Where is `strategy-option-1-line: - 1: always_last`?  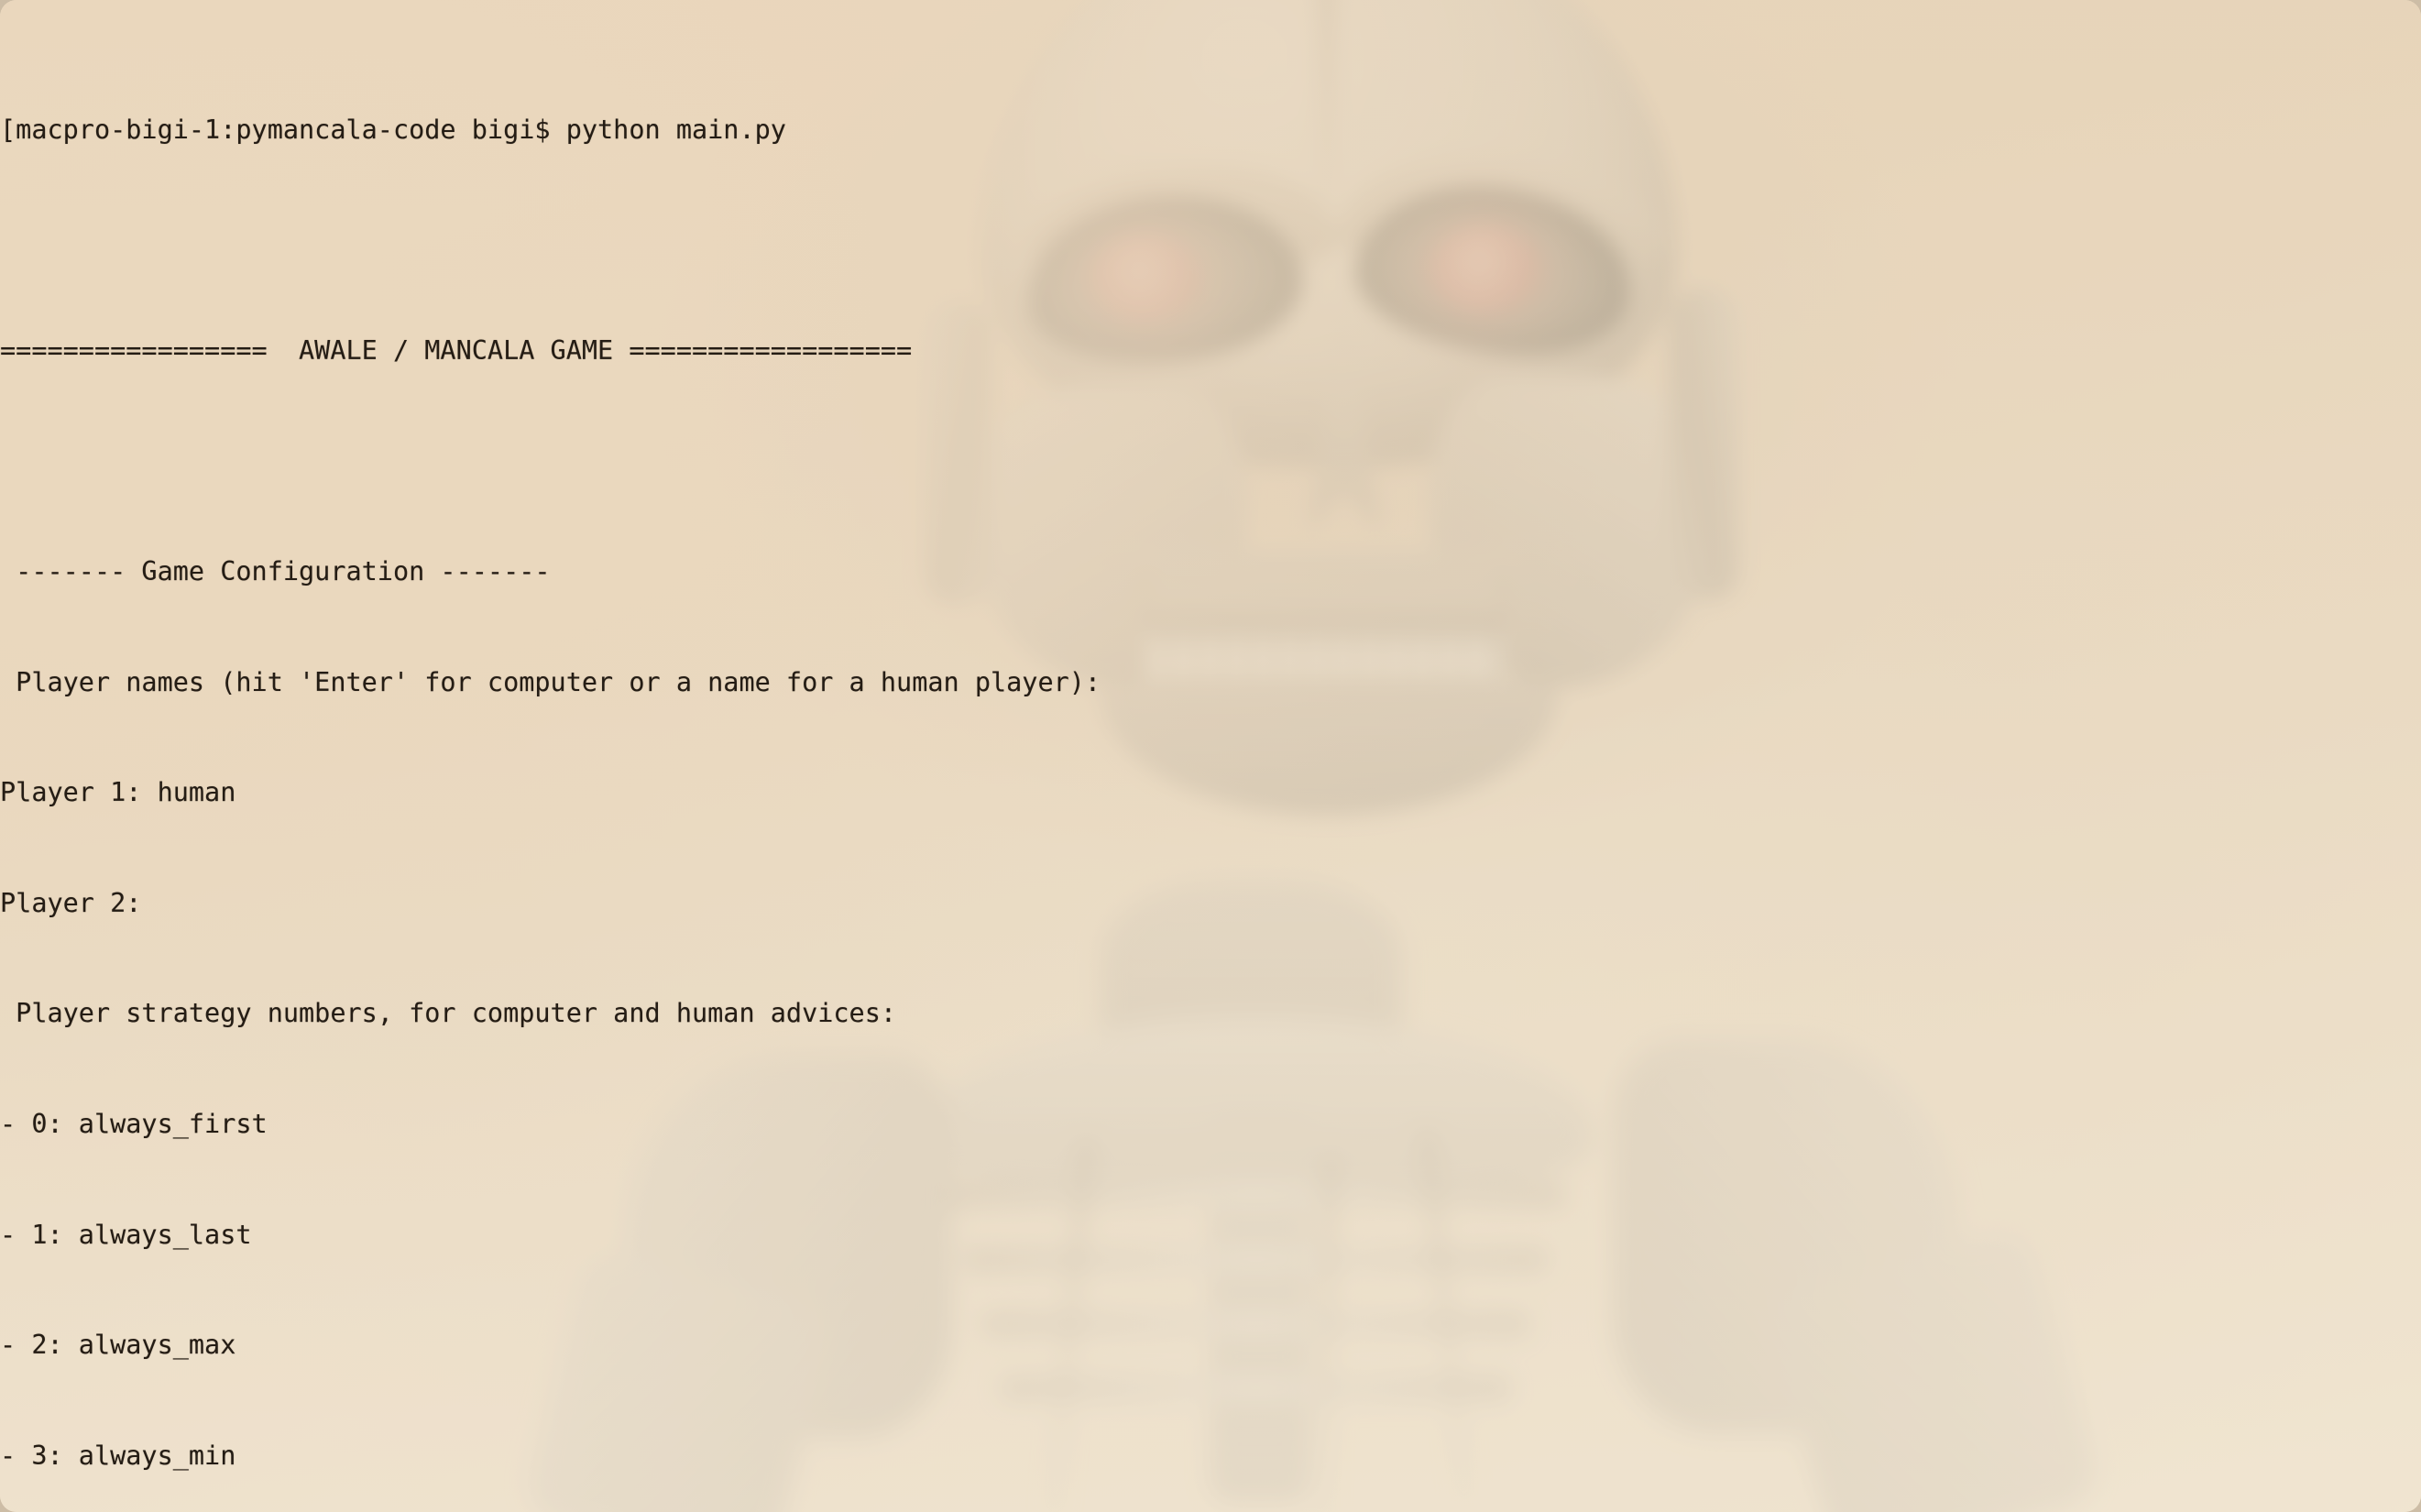
strategy-option-1-line: - 1: always_last is located at coordinates (126, 1234).